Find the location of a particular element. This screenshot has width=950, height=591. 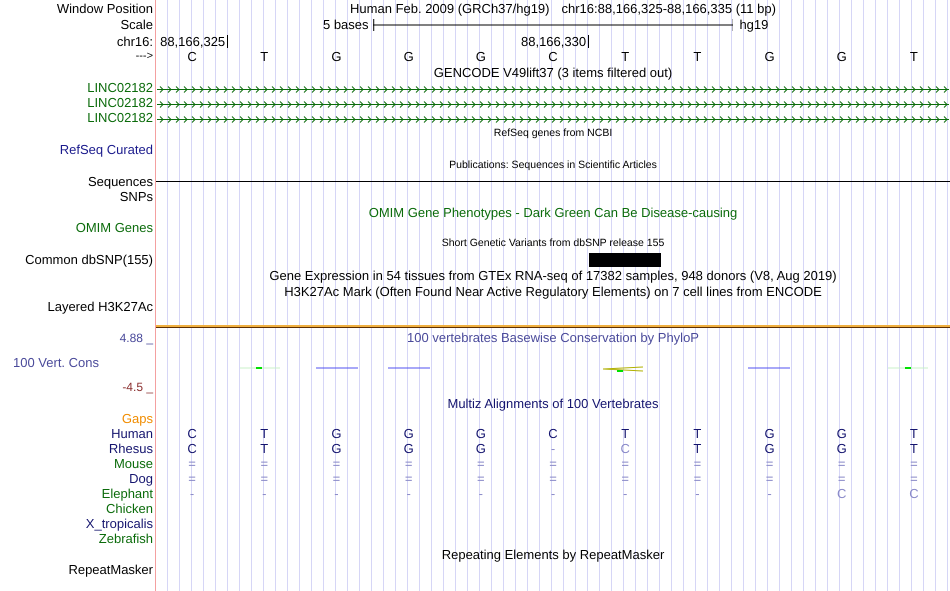

track-title: RefSeq genes from NCBI is located at coordinates (553, 133).